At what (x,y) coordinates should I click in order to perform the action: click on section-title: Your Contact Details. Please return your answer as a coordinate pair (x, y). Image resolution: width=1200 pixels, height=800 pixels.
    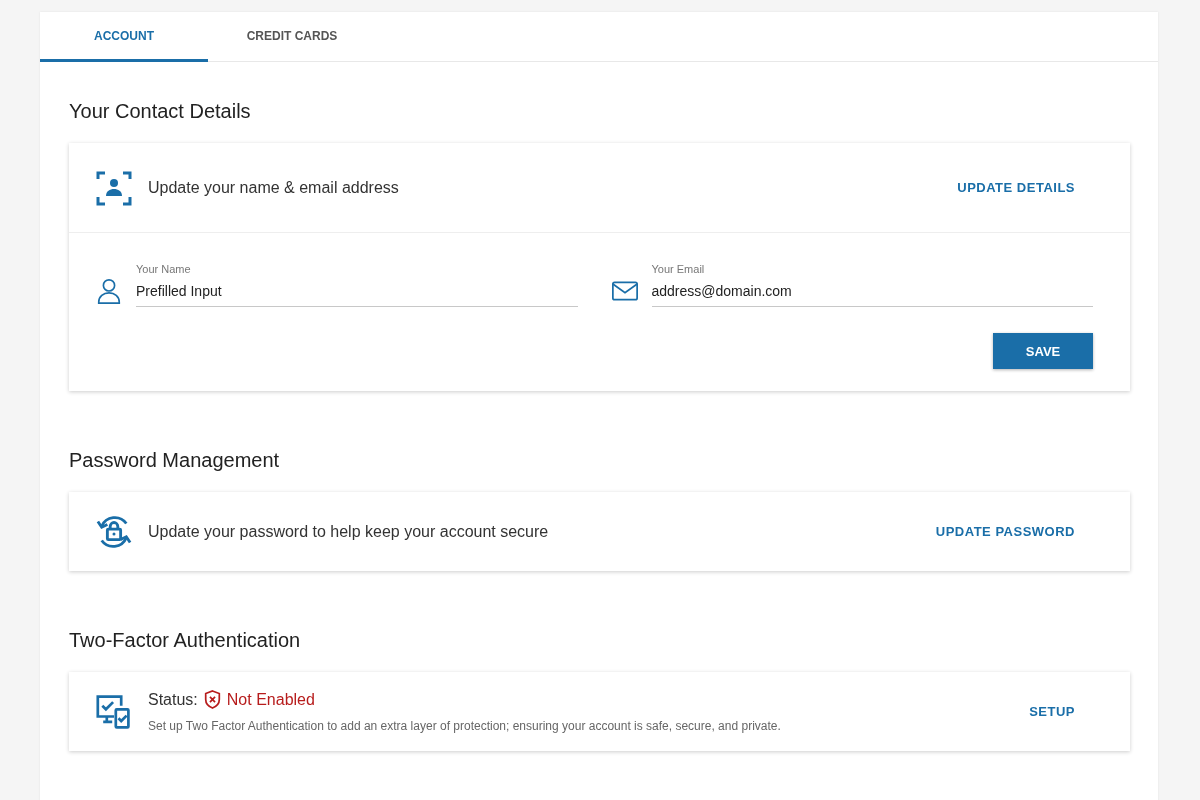
    Looking at the image, I should click on (160, 111).